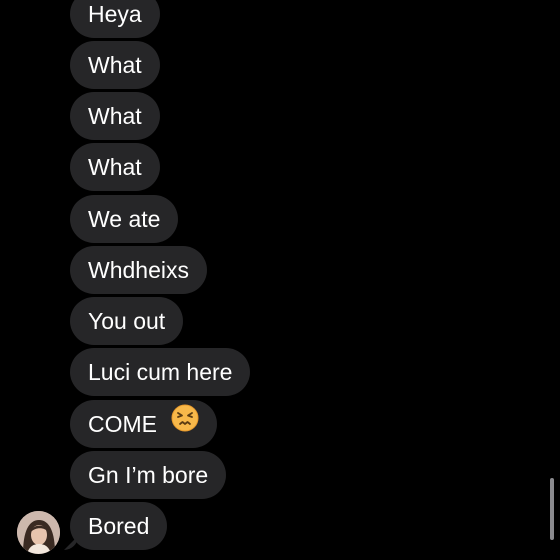  I want to click on message-text: COME, so click(122, 424).